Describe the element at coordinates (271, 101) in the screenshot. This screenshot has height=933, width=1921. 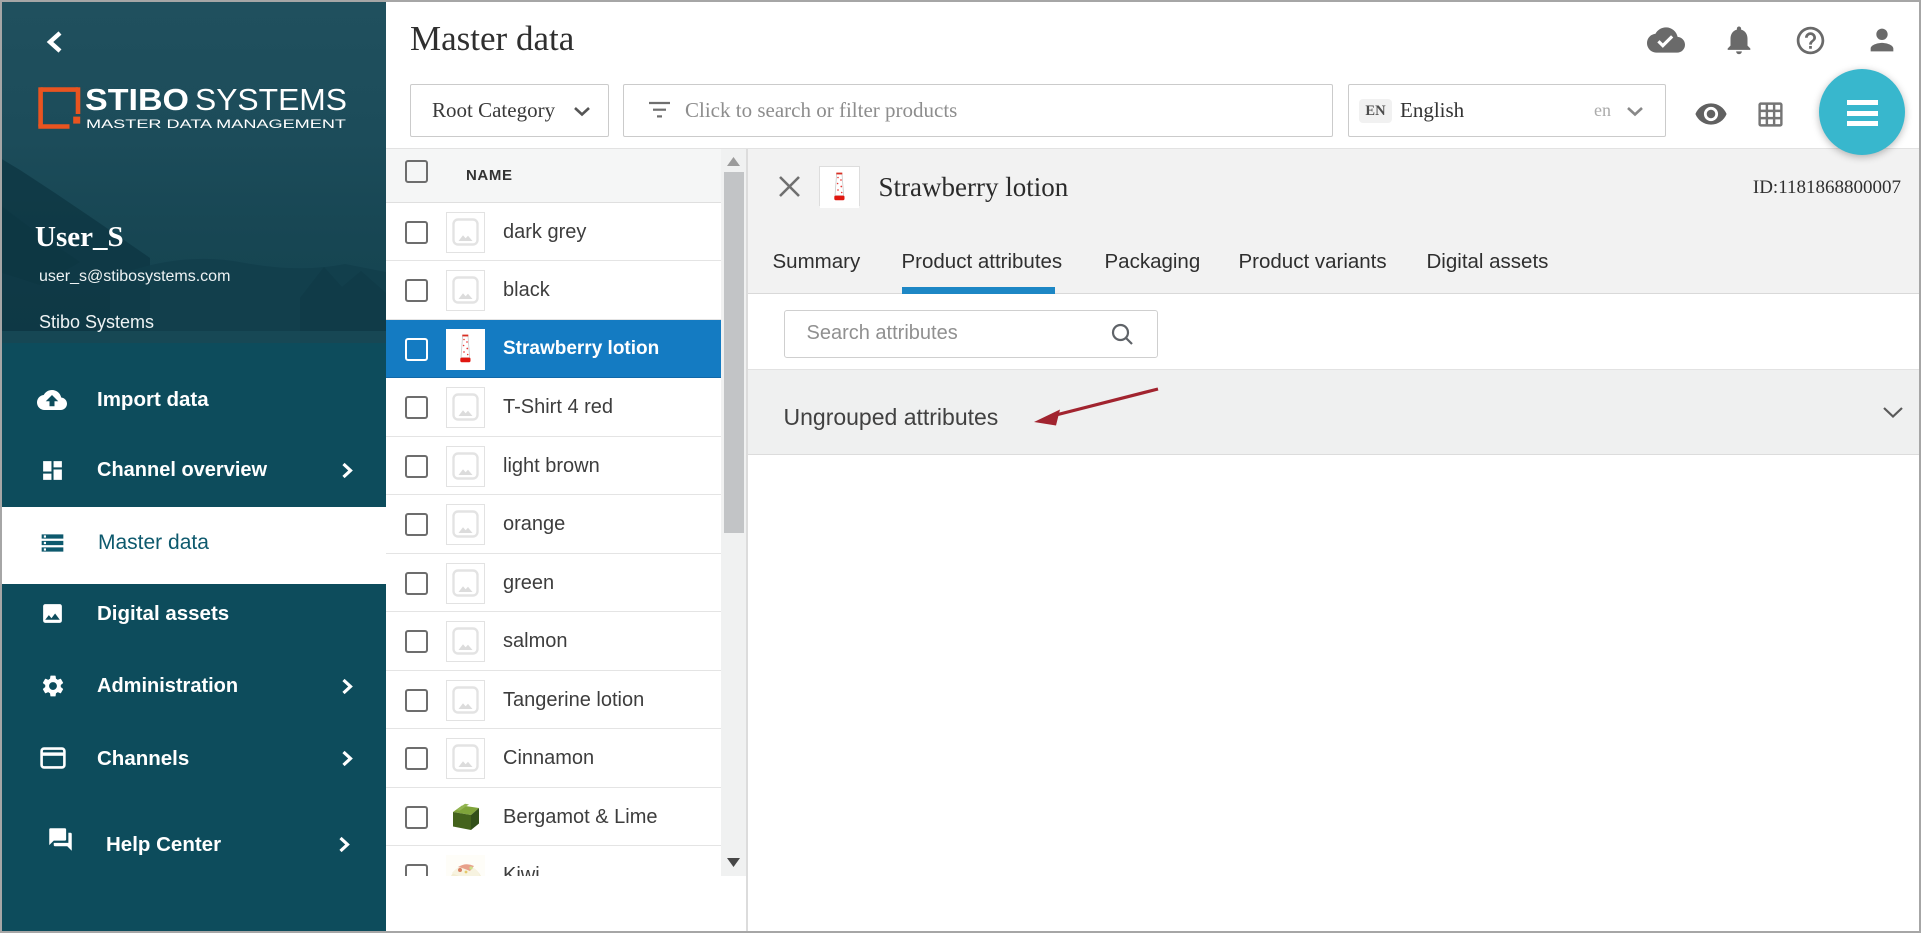
I see `svg-text: SYSTEMS` at that location.